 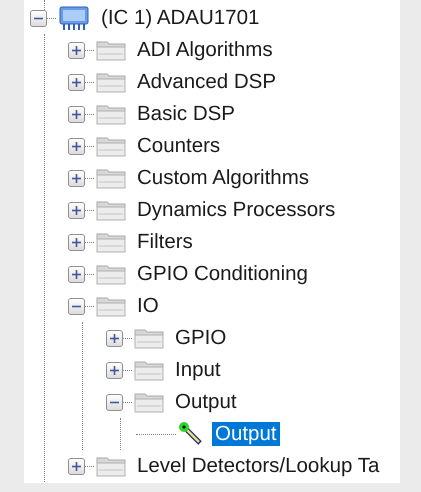 I want to click on tree-item: GPIO, so click(x=201, y=338).